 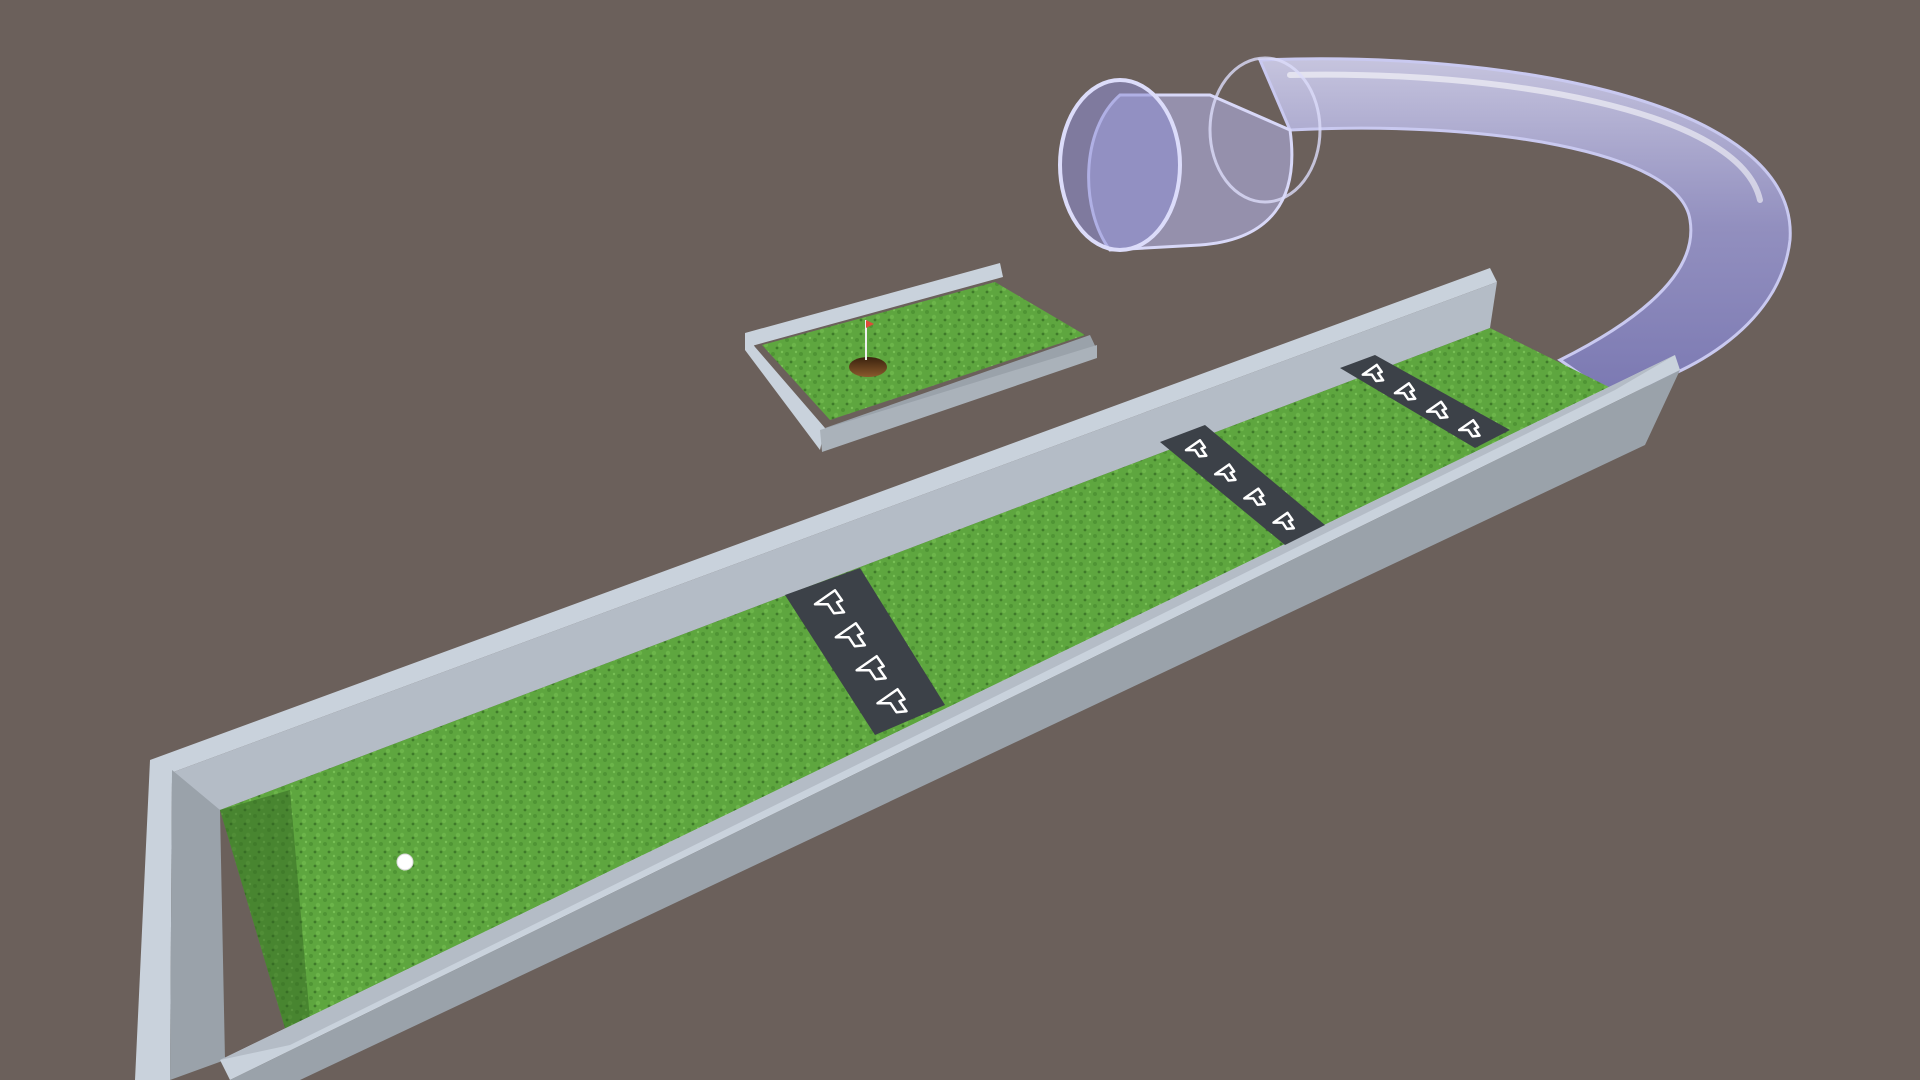 I want to click on goal-green, so click(x=921, y=357).